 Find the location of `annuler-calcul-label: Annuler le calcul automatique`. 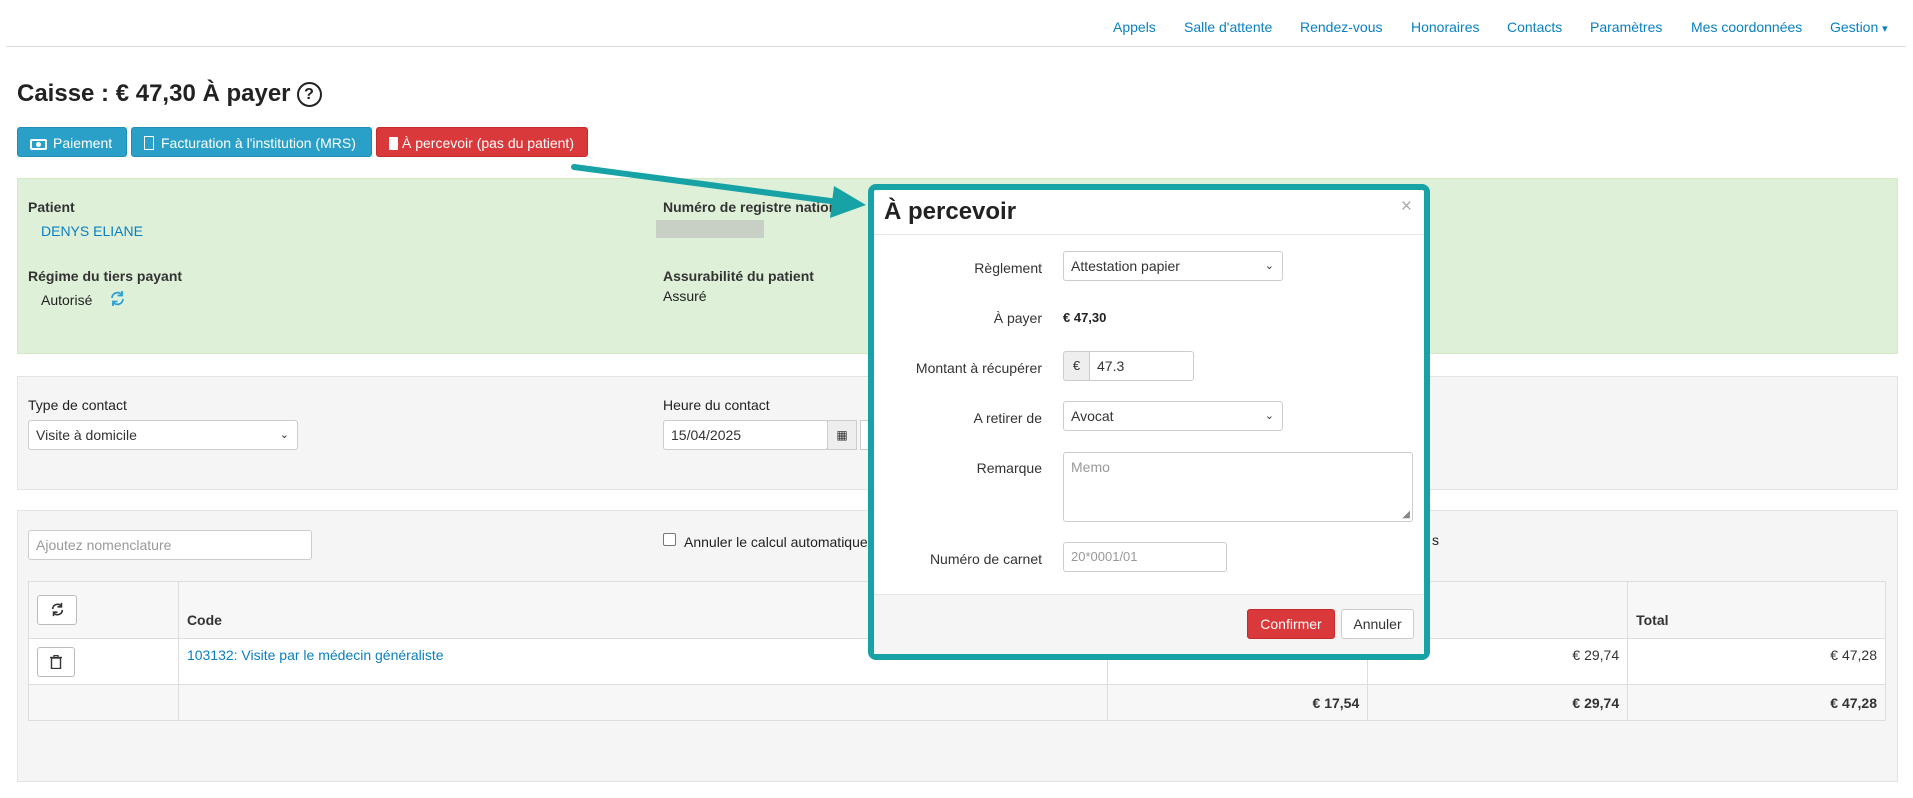

annuler-calcul-label: Annuler le calcul automatique is located at coordinates (776, 542).